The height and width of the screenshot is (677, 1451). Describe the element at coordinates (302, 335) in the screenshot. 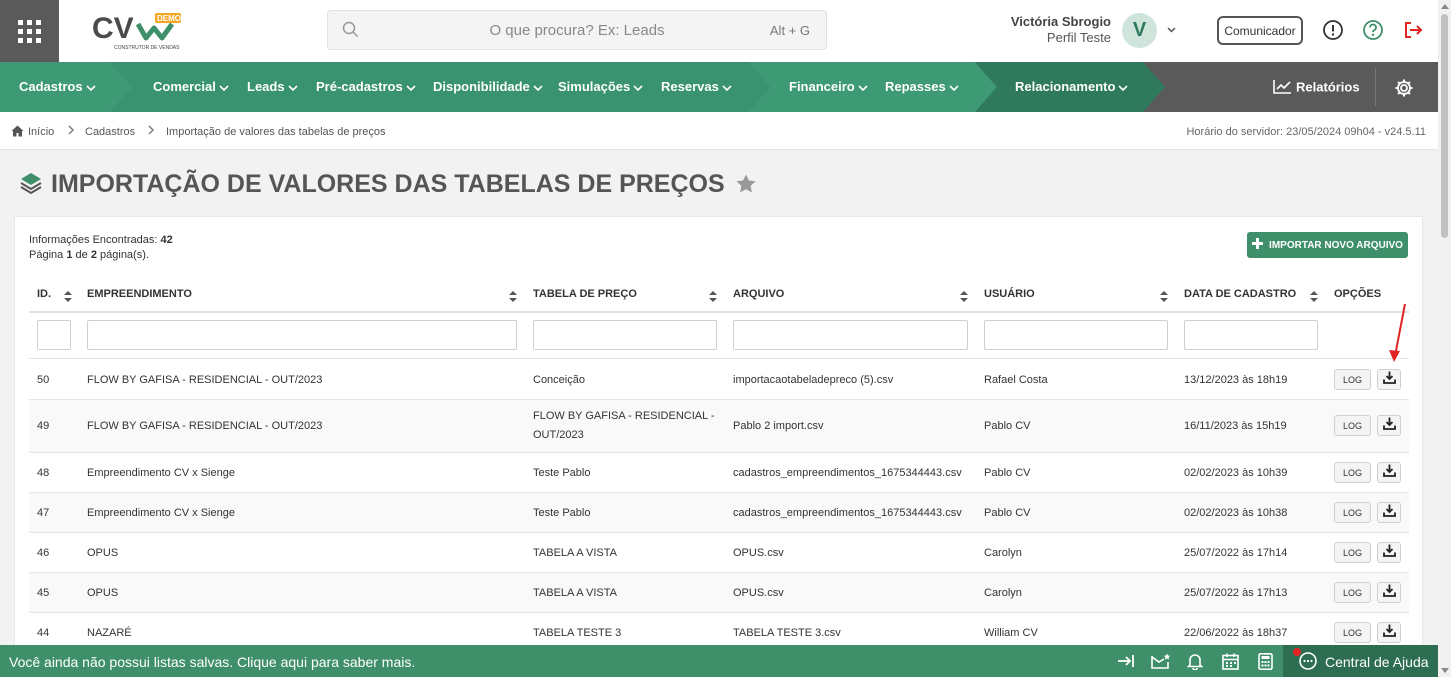

I see `filter-empreendimento-input` at that location.